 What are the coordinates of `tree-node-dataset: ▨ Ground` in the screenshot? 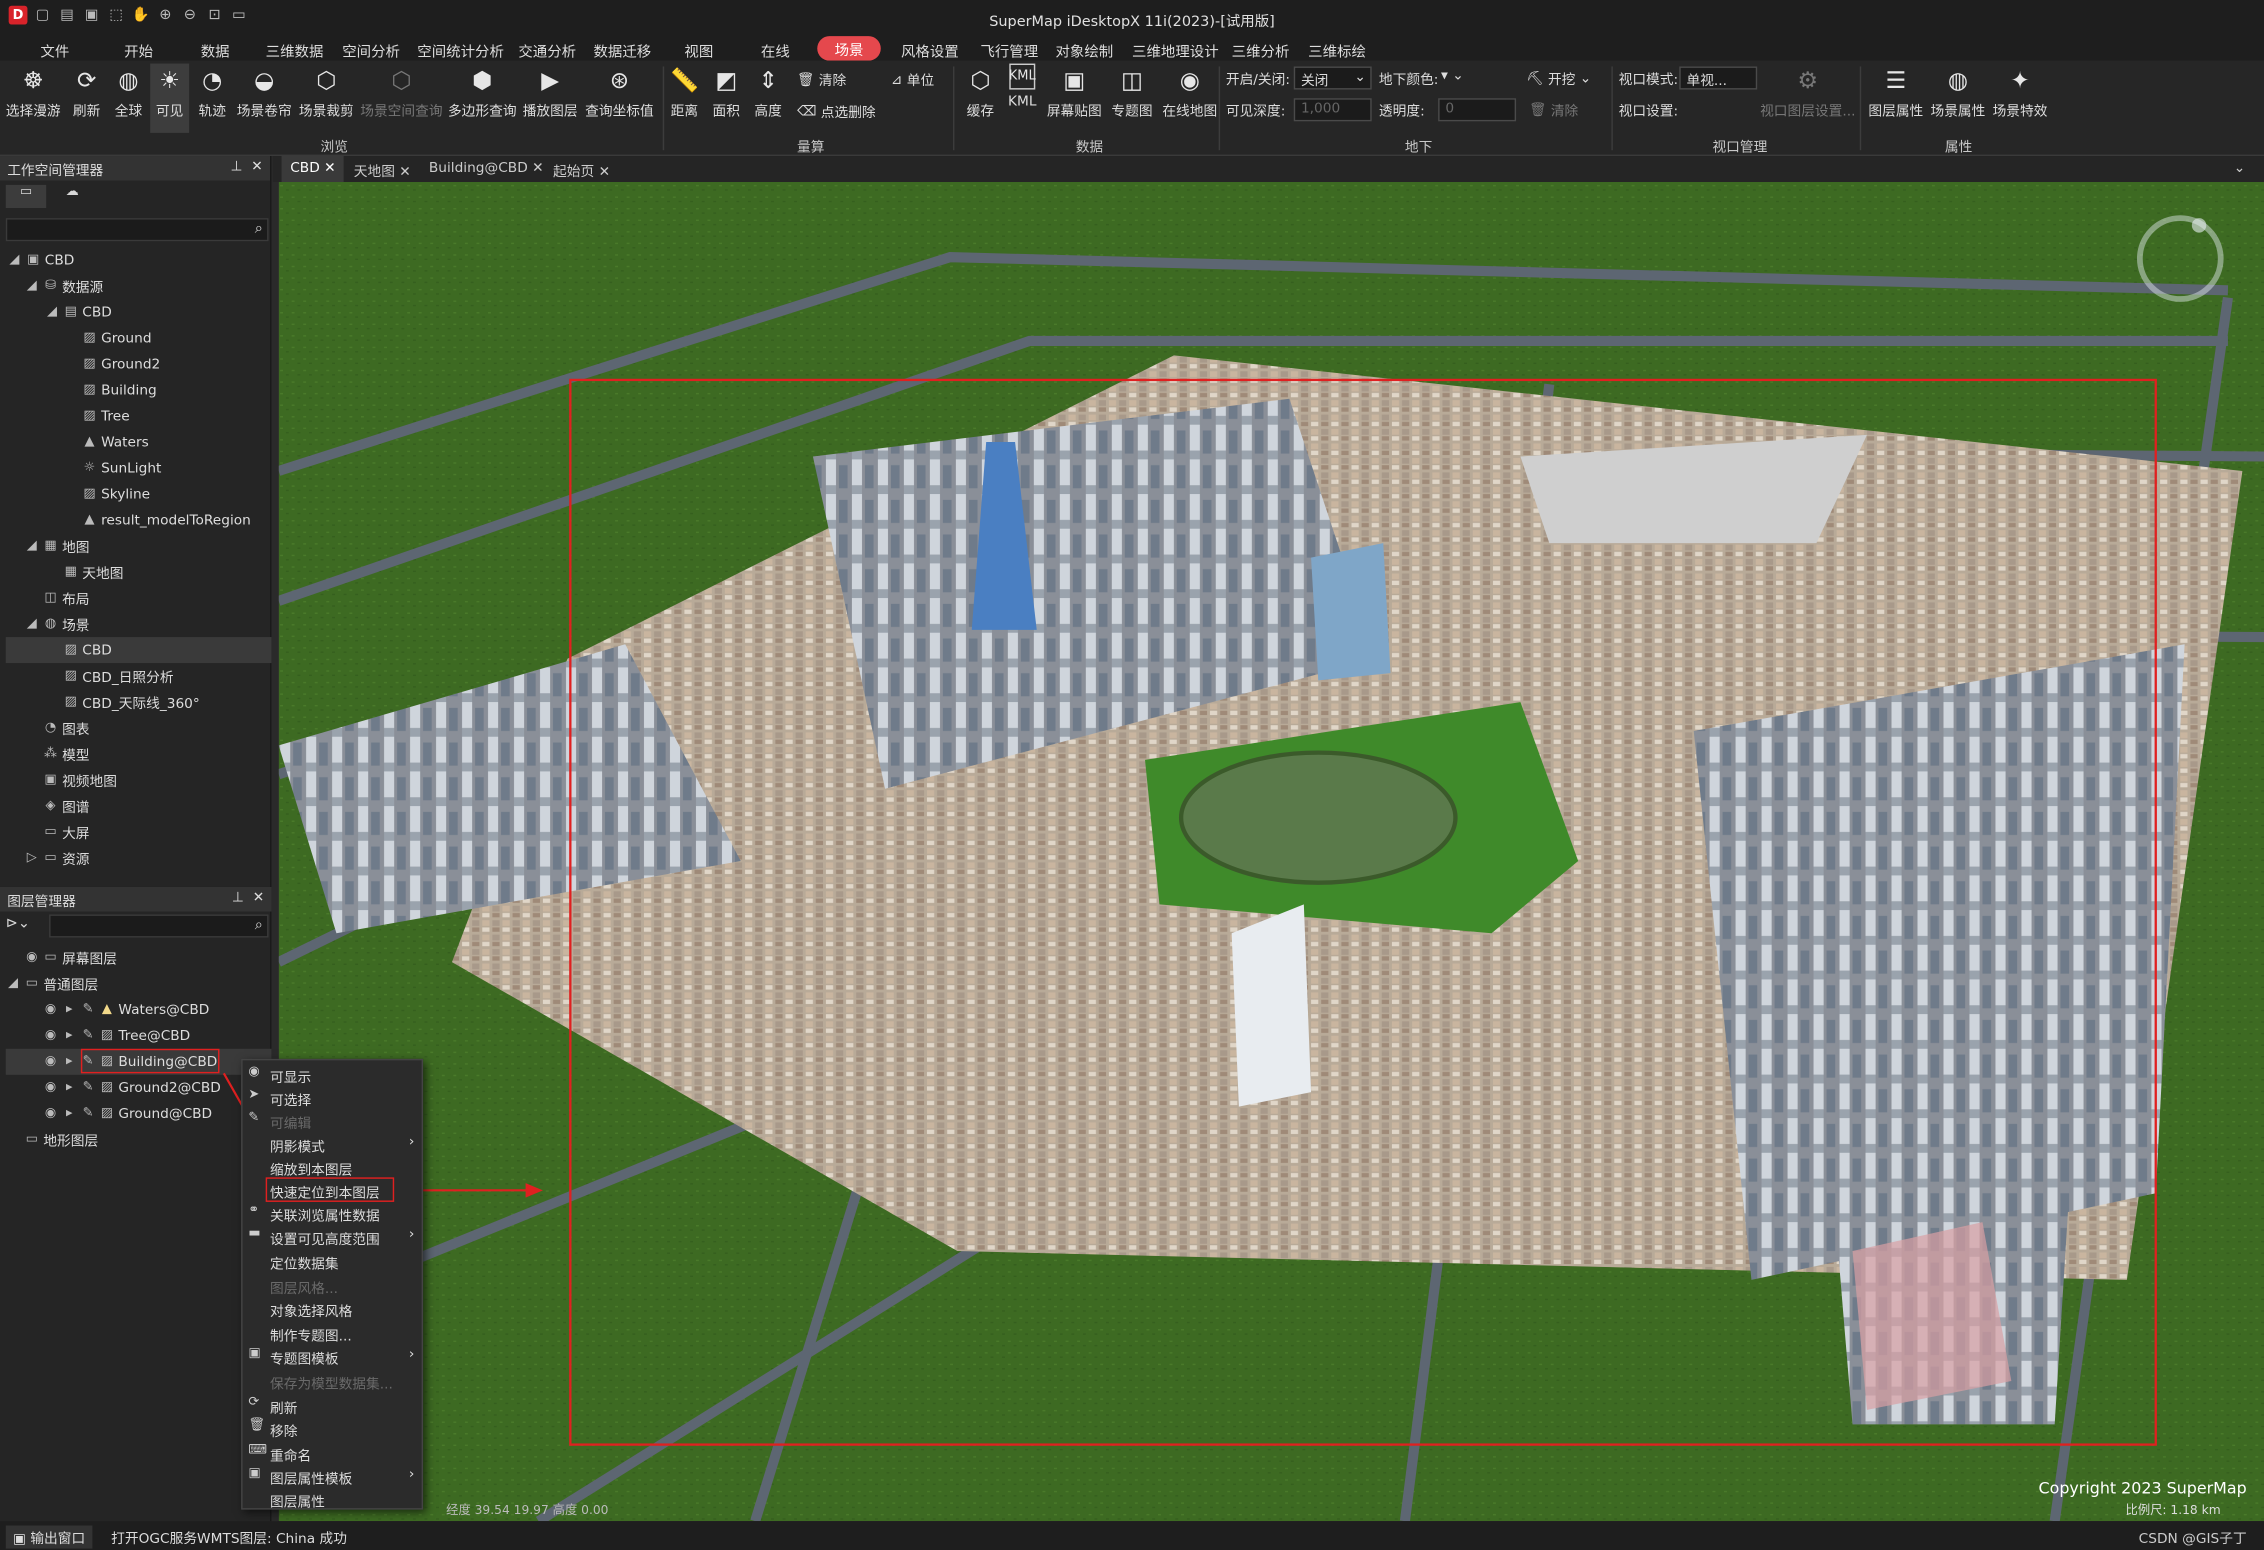 It's located at (116, 338).